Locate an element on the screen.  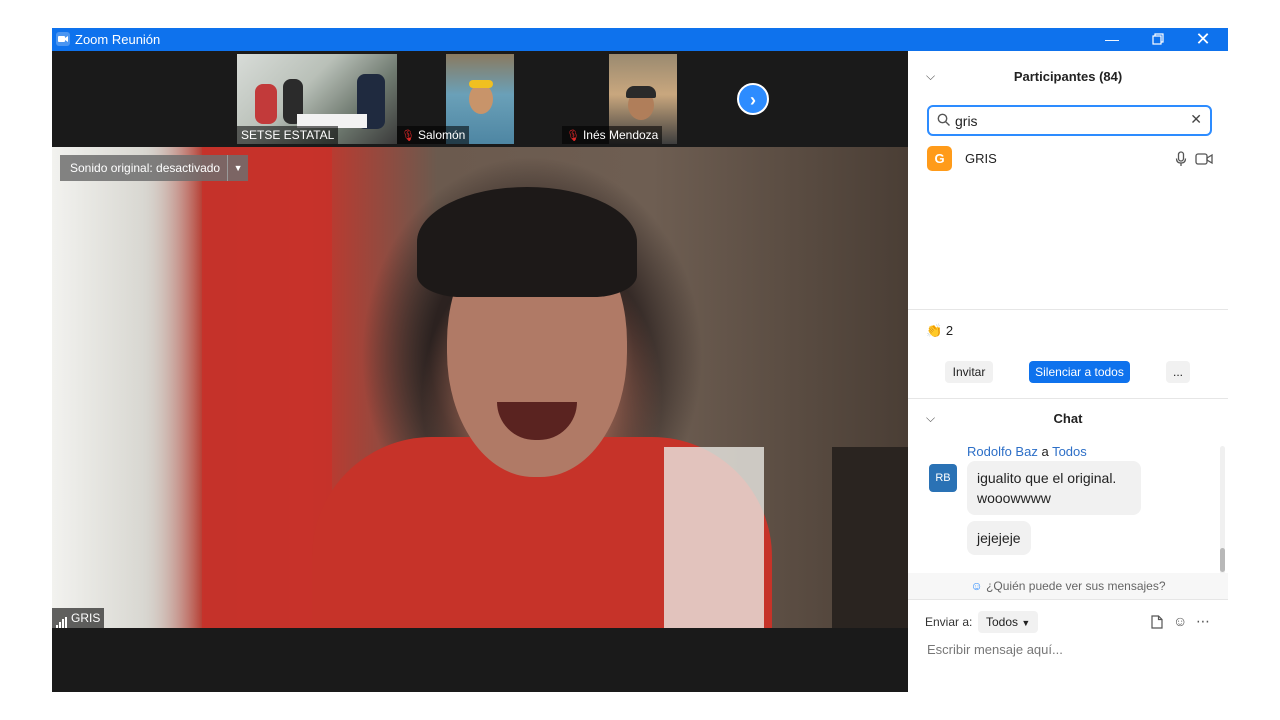
send-to-dropdown: Todos ▼ is located at coordinates (1008, 622).